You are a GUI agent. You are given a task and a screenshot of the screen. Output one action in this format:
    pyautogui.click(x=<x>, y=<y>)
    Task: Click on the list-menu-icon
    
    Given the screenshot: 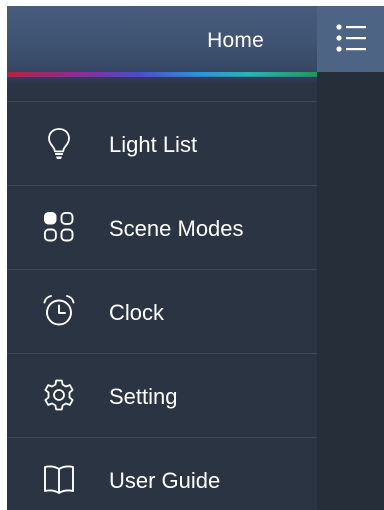 What is the action you would take?
    pyautogui.click(x=351, y=38)
    